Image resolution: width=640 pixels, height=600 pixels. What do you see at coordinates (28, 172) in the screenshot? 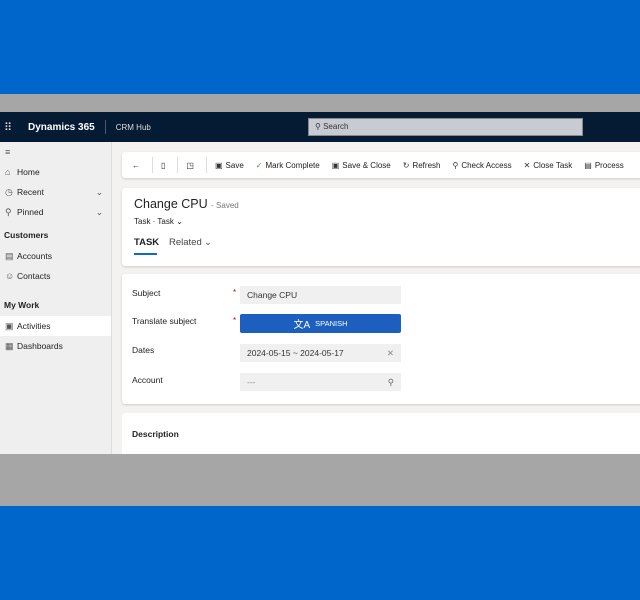
I see `label: Home` at bounding box center [28, 172].